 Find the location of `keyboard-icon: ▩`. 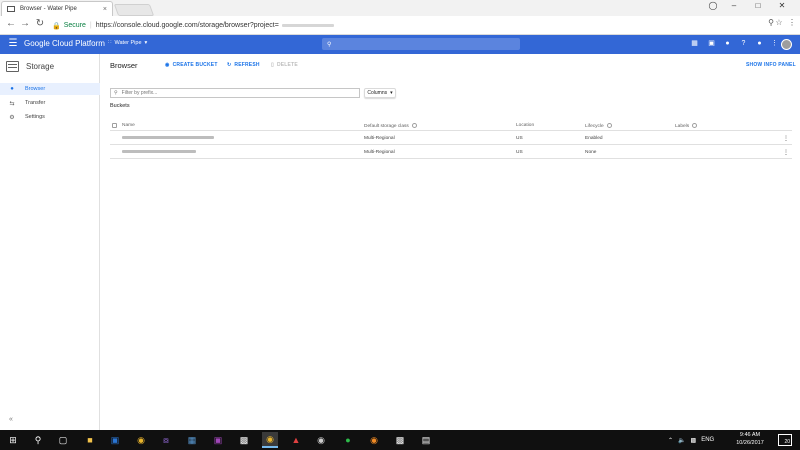

keyboard-icon: ▩ is located at coordinates (694, 440).